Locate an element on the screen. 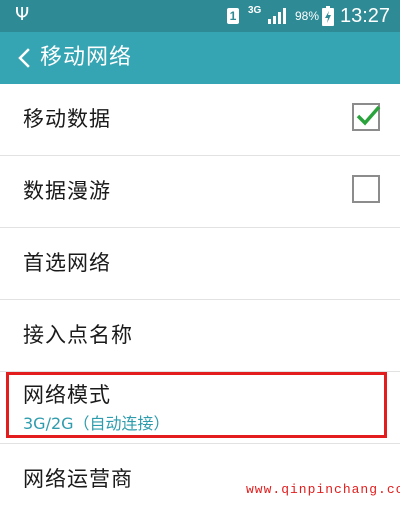 This screenshot has height=516, width=400. setting-access-point-names: 接入点名称 is located at coordinates (200, 336).